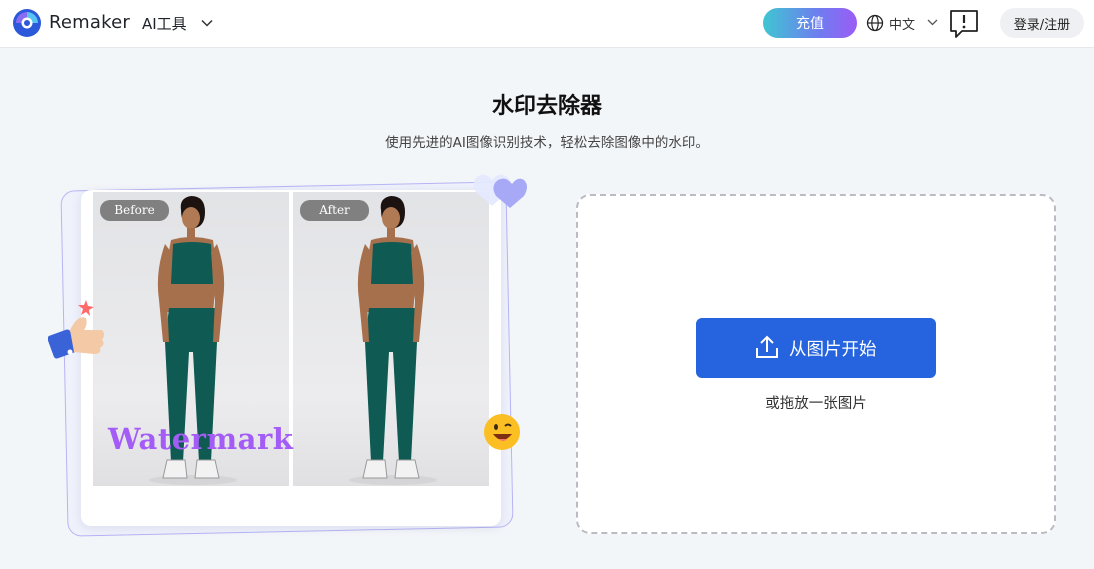 This screenshot has height=569, width=1094. Describe the element at coordinates (547, 24) in the screenshot. I see `top-navbar: Remaker AI工具 充值 中文 登录/注册` at that location.